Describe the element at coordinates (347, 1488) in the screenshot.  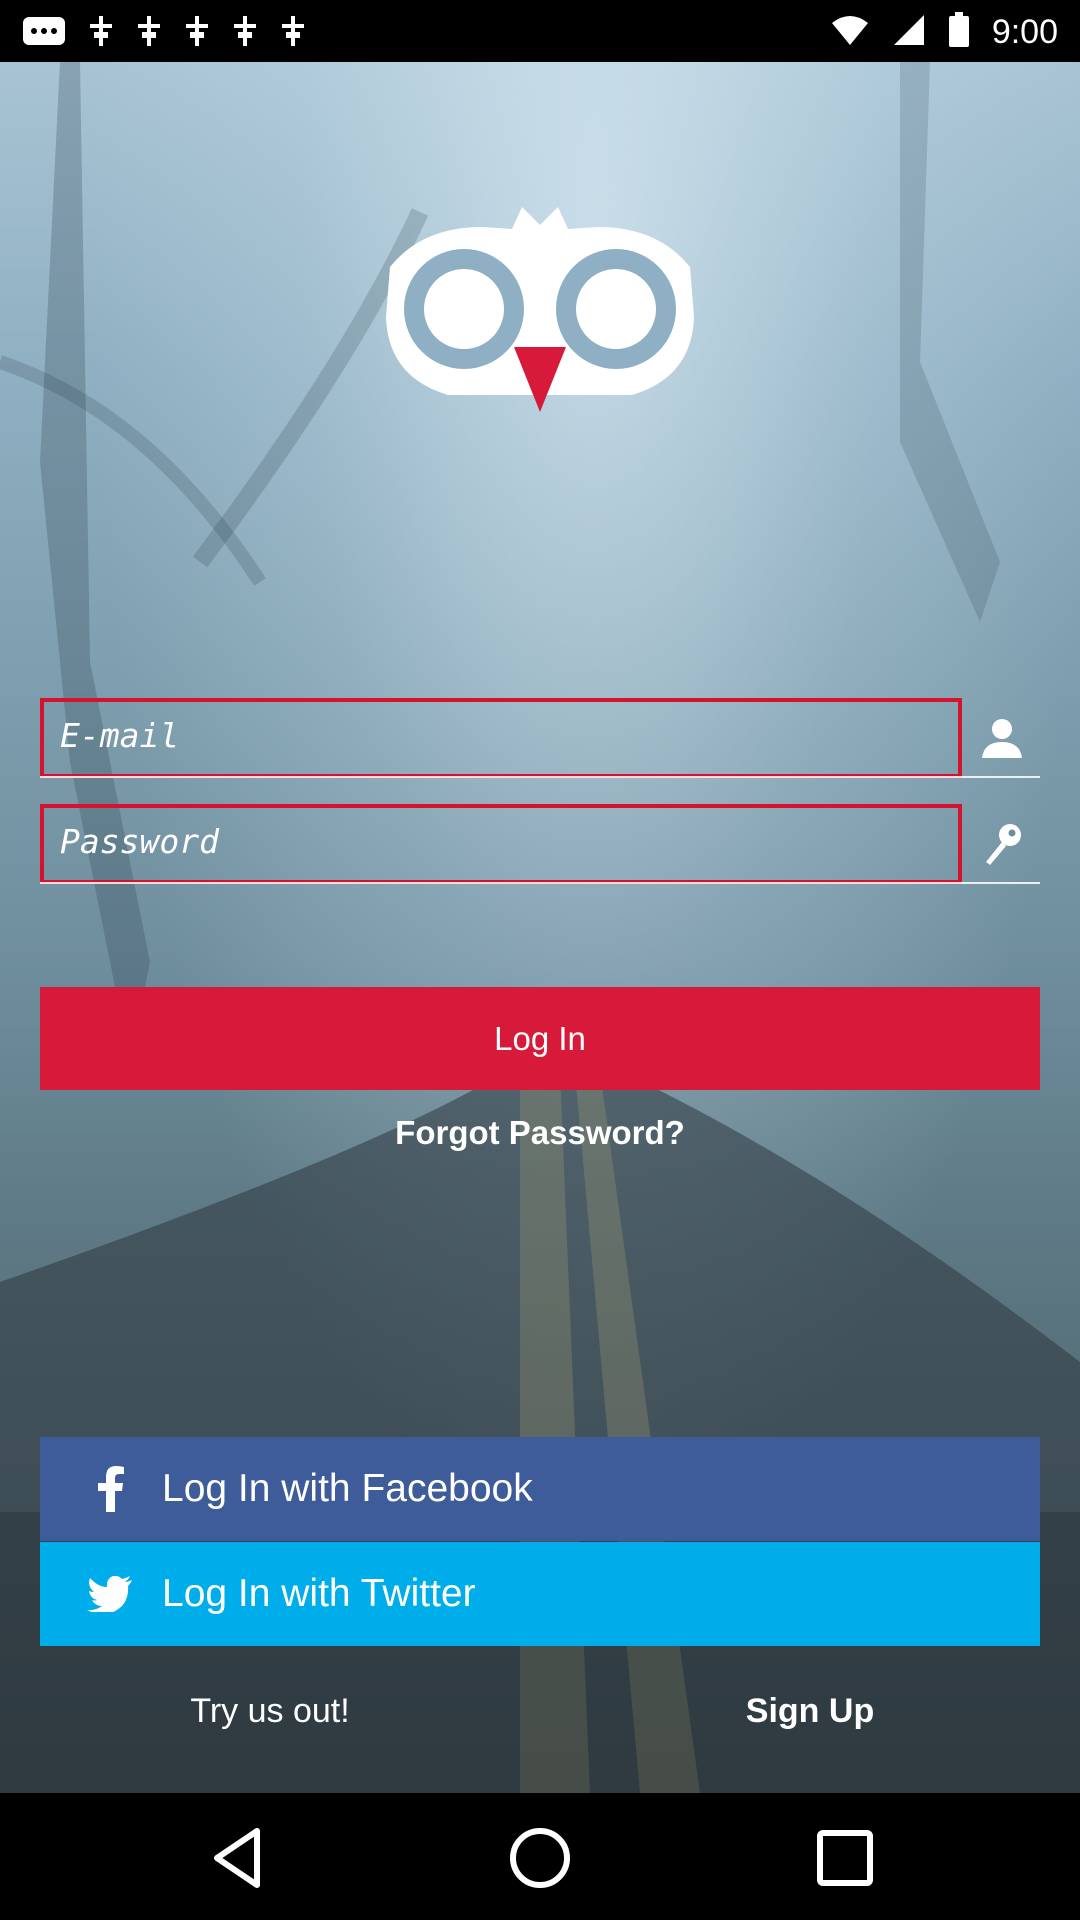
I see `facebook-login-label: Log In with Facebook` at that location.